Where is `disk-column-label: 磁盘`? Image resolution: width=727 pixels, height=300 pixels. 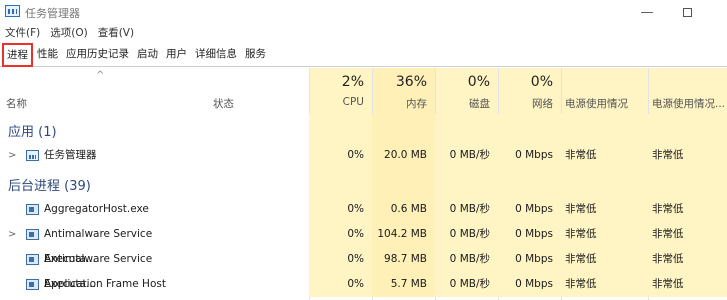 disk-column-label: 磁盘 is located at coordinates (479, 104).